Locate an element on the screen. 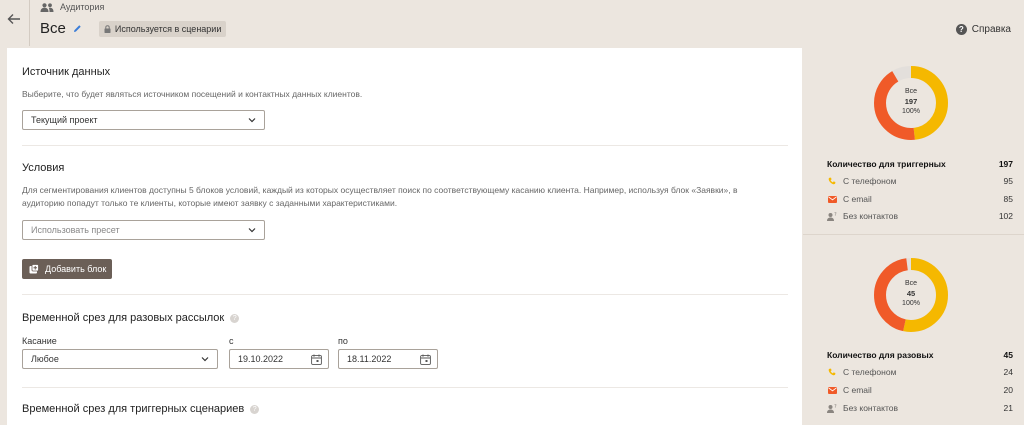 The height and width of the screenshot is (425, 1024). add-block-button: Добавить блок is located at coordinates (67, 269).